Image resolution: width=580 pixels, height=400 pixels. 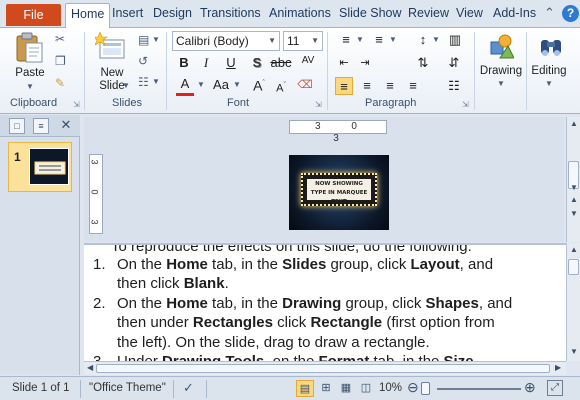 What do you see at coordinates (366, 388) in the screenshot?
I see `slide-show-view-icon: ◫` at bounding box center [366, 388].